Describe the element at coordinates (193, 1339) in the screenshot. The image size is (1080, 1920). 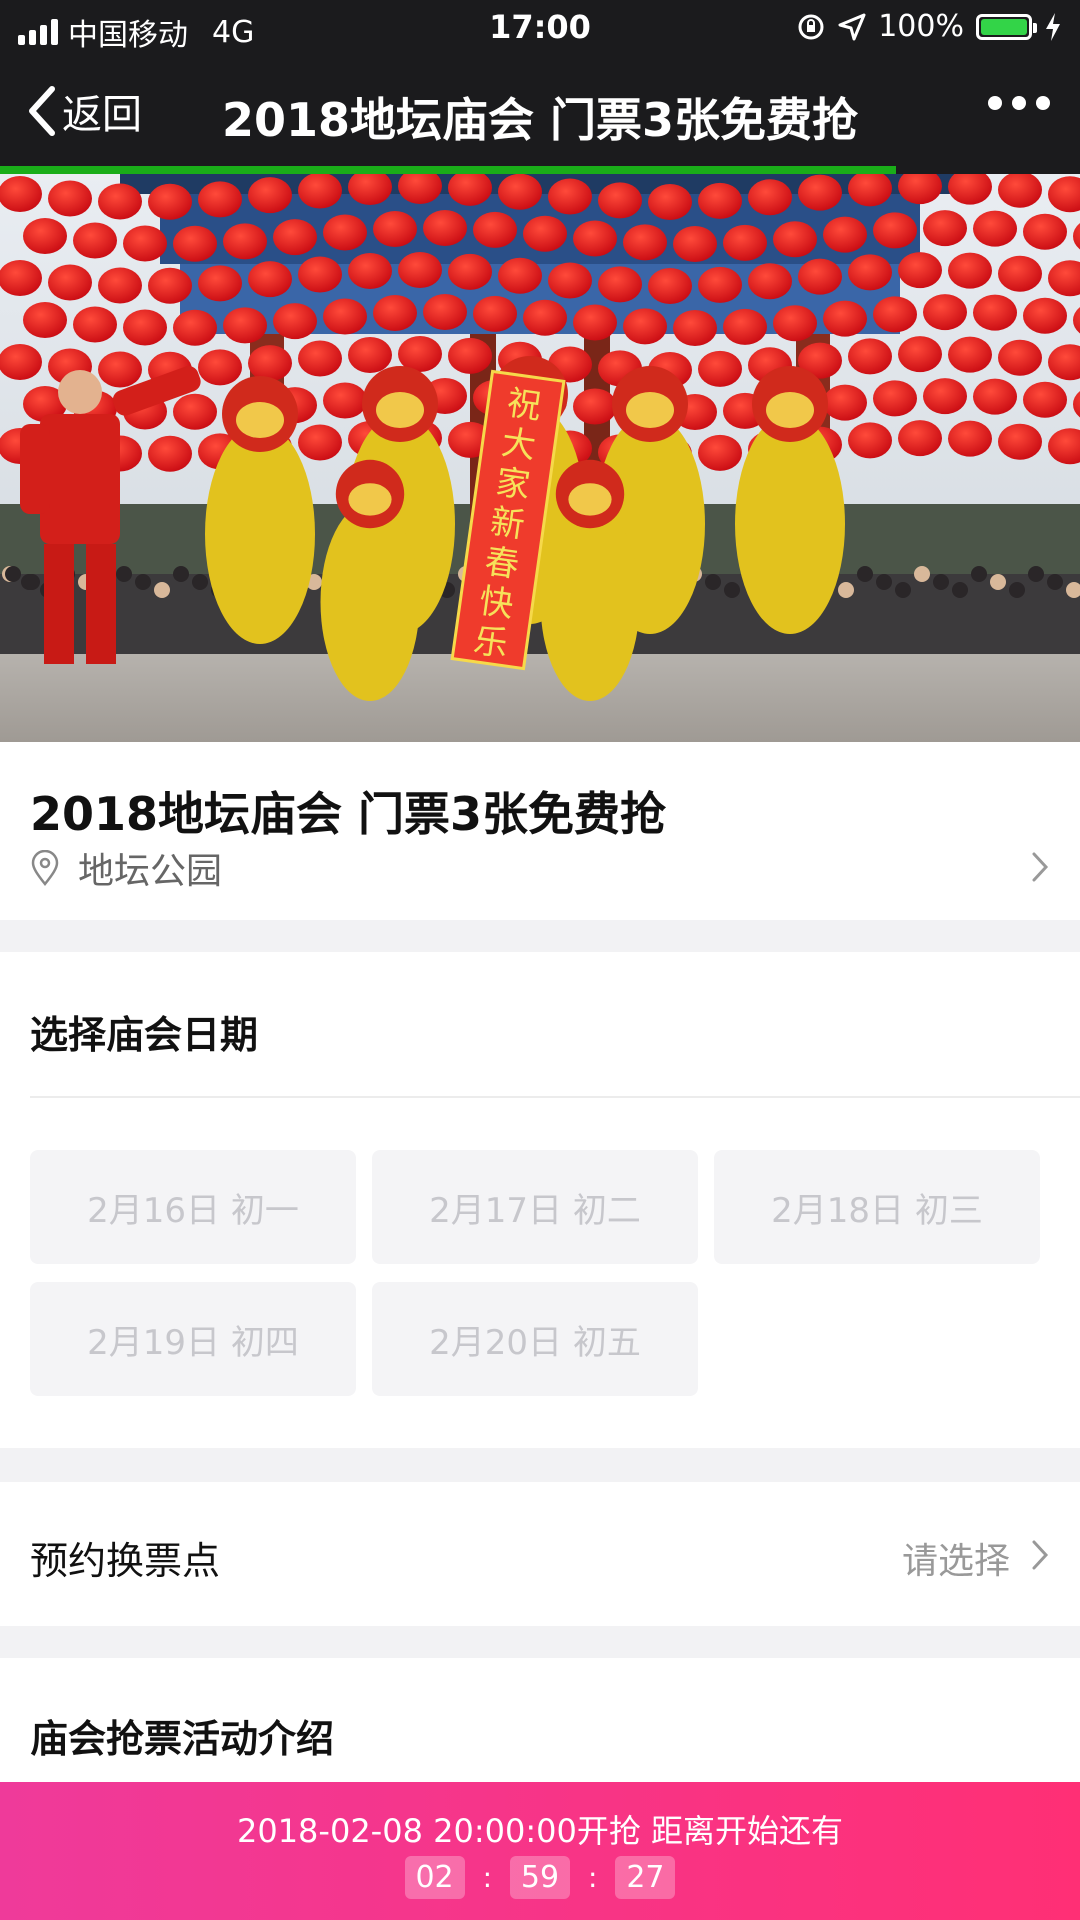
I see `date-option: 2月19日 初四` at that location.